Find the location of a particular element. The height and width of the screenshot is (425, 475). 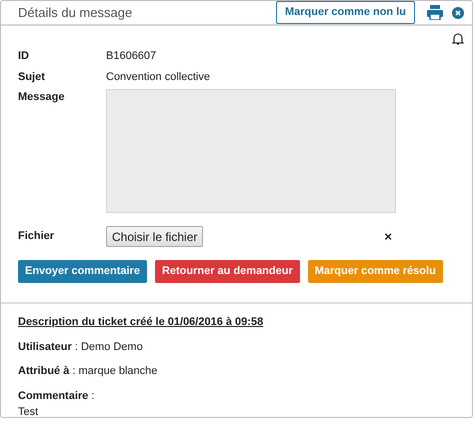

print-icon is located at coordinates (435, 12).